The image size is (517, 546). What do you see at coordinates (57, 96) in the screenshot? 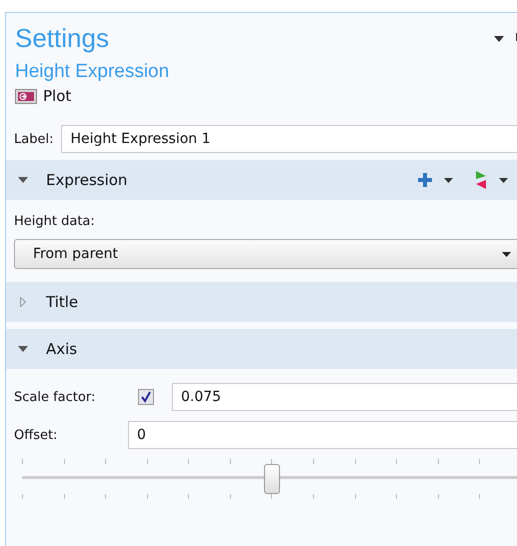
I see `node-type-label: Plot` at bounding box center [57, 96].